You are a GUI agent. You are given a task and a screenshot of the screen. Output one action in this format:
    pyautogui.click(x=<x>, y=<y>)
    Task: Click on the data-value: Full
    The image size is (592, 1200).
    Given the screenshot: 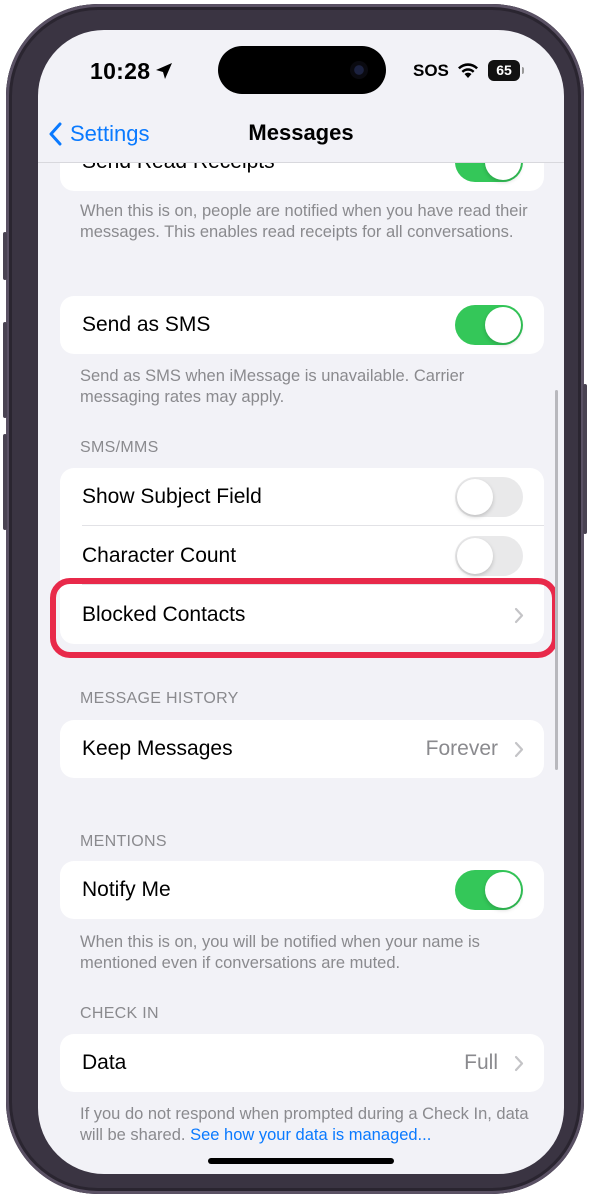 What is the action you would take?
    pyautogui.click(x=481, y=1062)
    